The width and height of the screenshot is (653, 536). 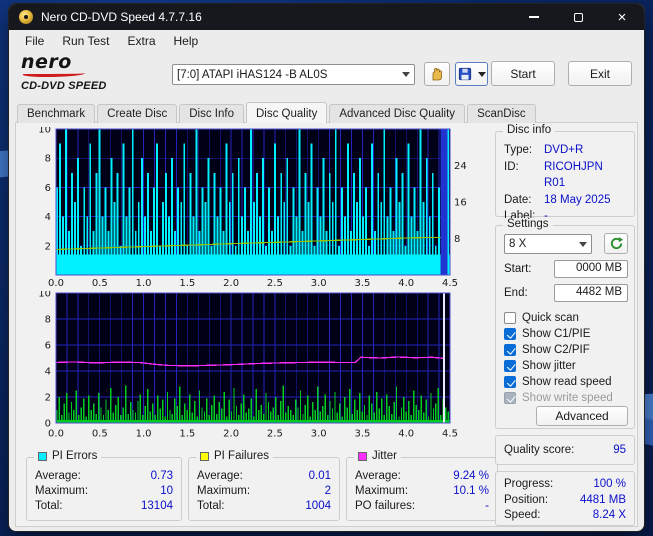 What do you see at coordinates (157, 506) in the screenshot?
I see `stat-value: 13104` at bounding box center [157, 506].